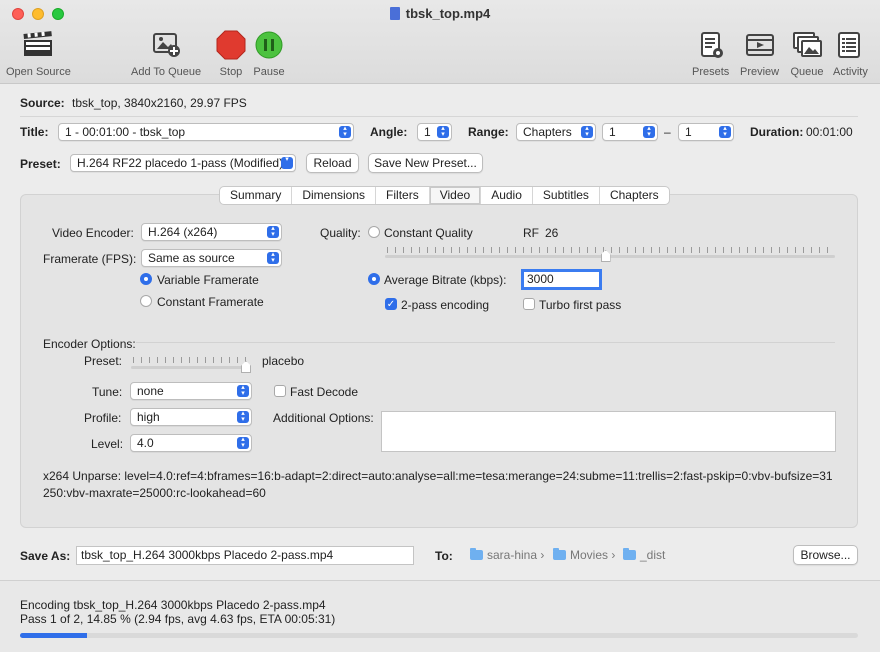  I want to click on stop-button: Stop, so click(231, 54).